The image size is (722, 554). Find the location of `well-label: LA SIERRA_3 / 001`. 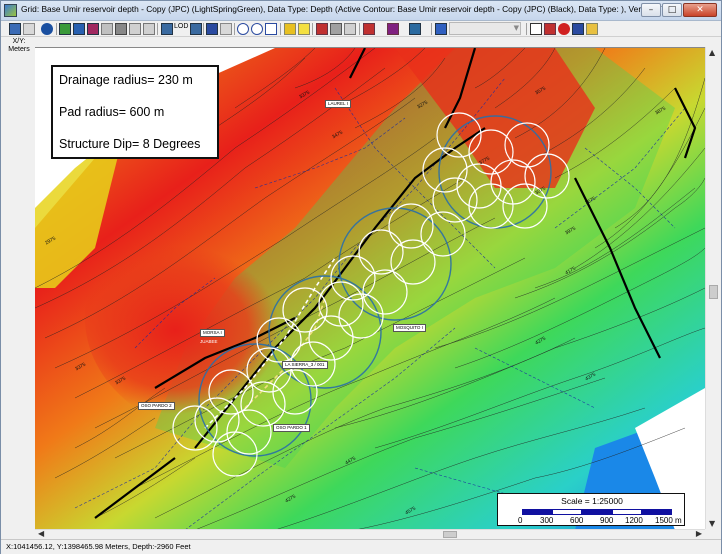

well-label: LA SIERRA_3 / 001 is located at coordinates (305, 365).